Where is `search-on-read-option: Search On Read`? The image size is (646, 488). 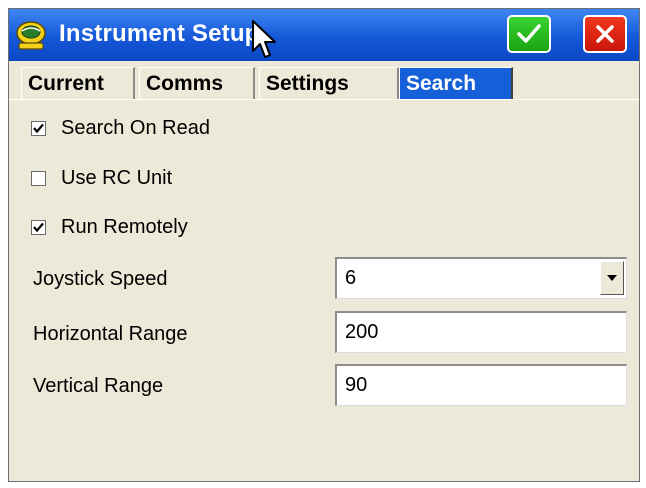 search-on-read-option: Search On Read is located at coordinates (120, 128).